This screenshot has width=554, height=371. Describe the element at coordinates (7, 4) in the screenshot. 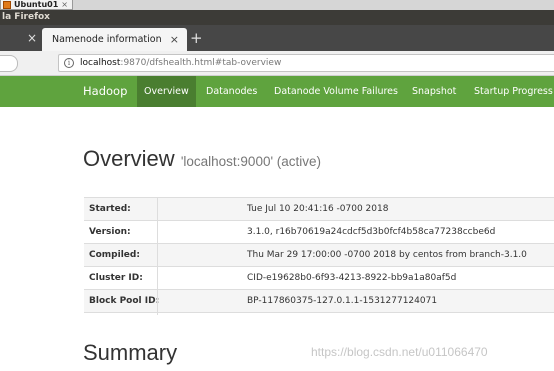

I see `vm-icon` at that location.